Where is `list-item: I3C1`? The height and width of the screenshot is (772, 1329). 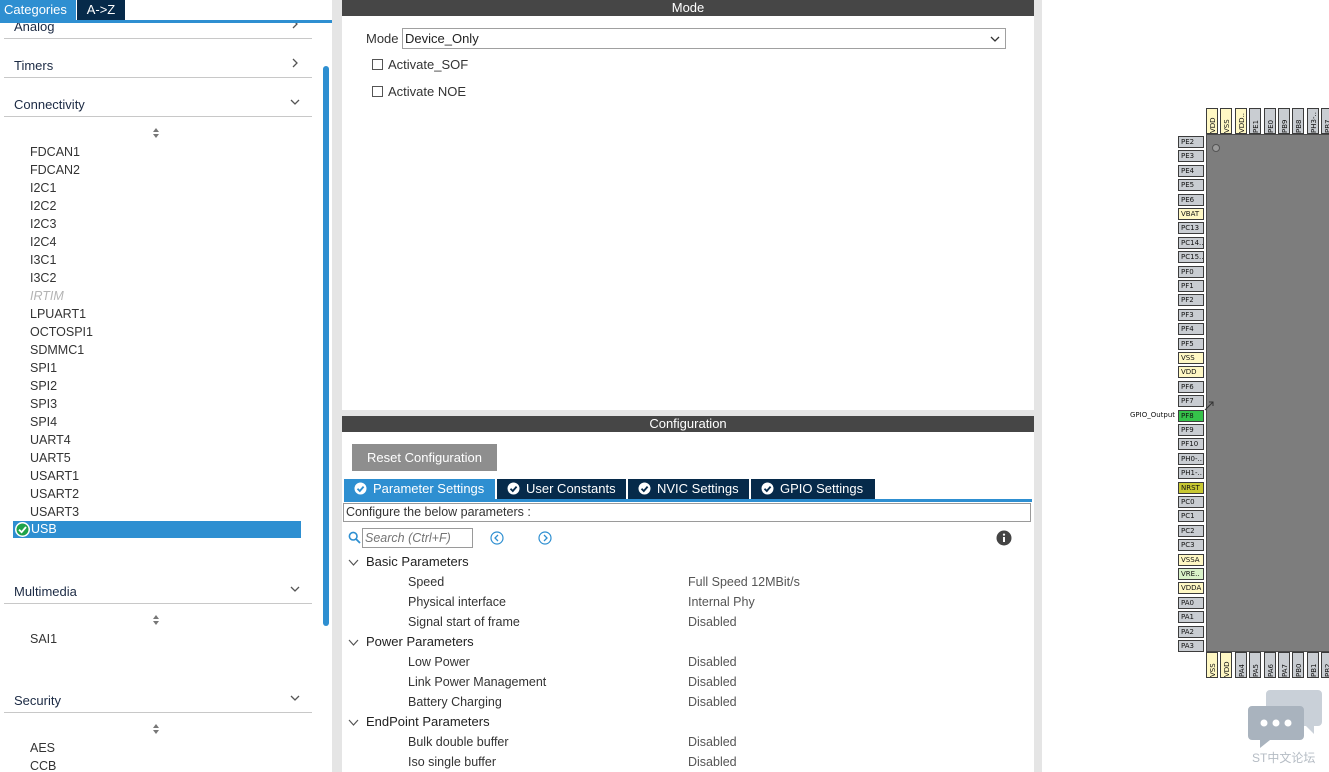 list-item: I3C1 is located at coordinates (43, 260).